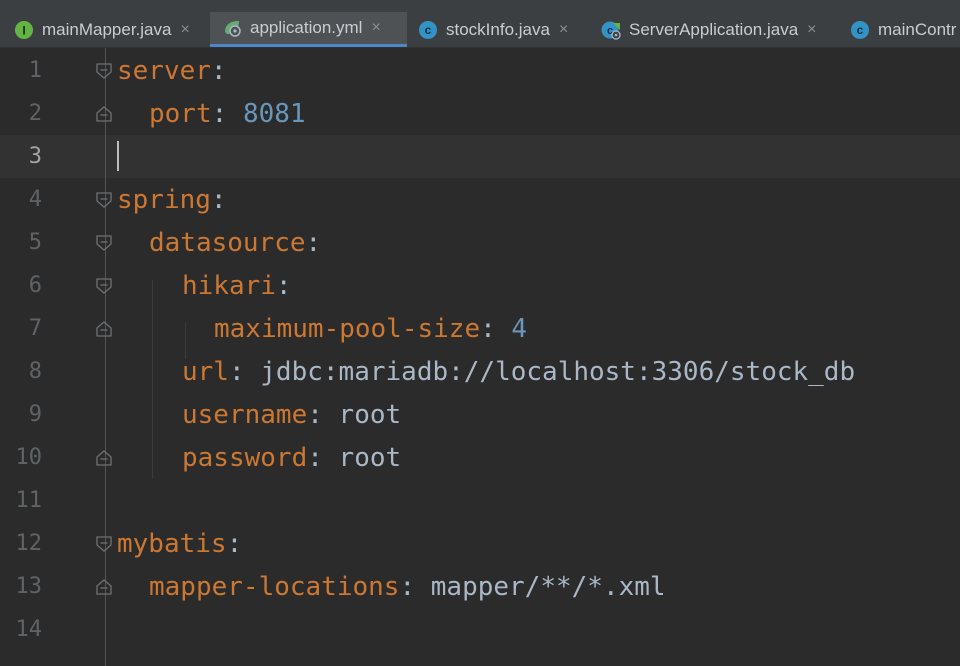 The width and height of the screenshot is (960, 666). What do you see at coordinates (480, 156) in the screenshot?
I see `code-line: 3` at bounding box center [480, 156].